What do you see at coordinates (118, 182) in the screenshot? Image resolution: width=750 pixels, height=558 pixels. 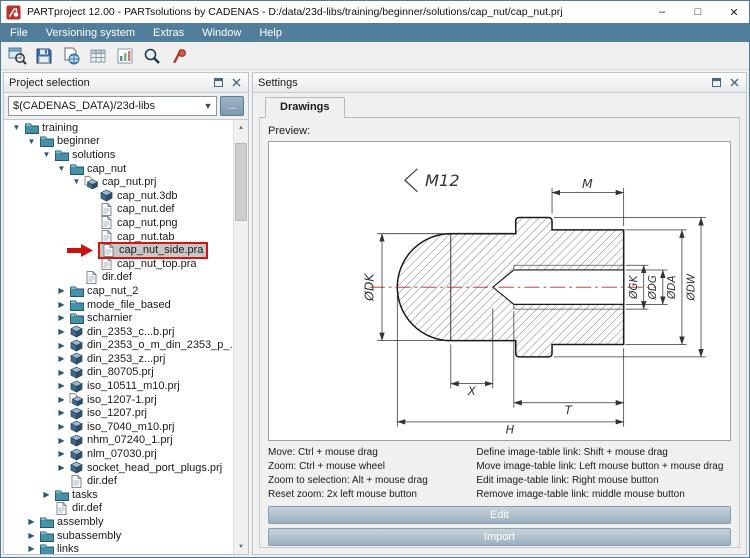 I see `tree-item-cap_nut.prj: ▼ cap_nut.prj` at bounding box center [118, 182].